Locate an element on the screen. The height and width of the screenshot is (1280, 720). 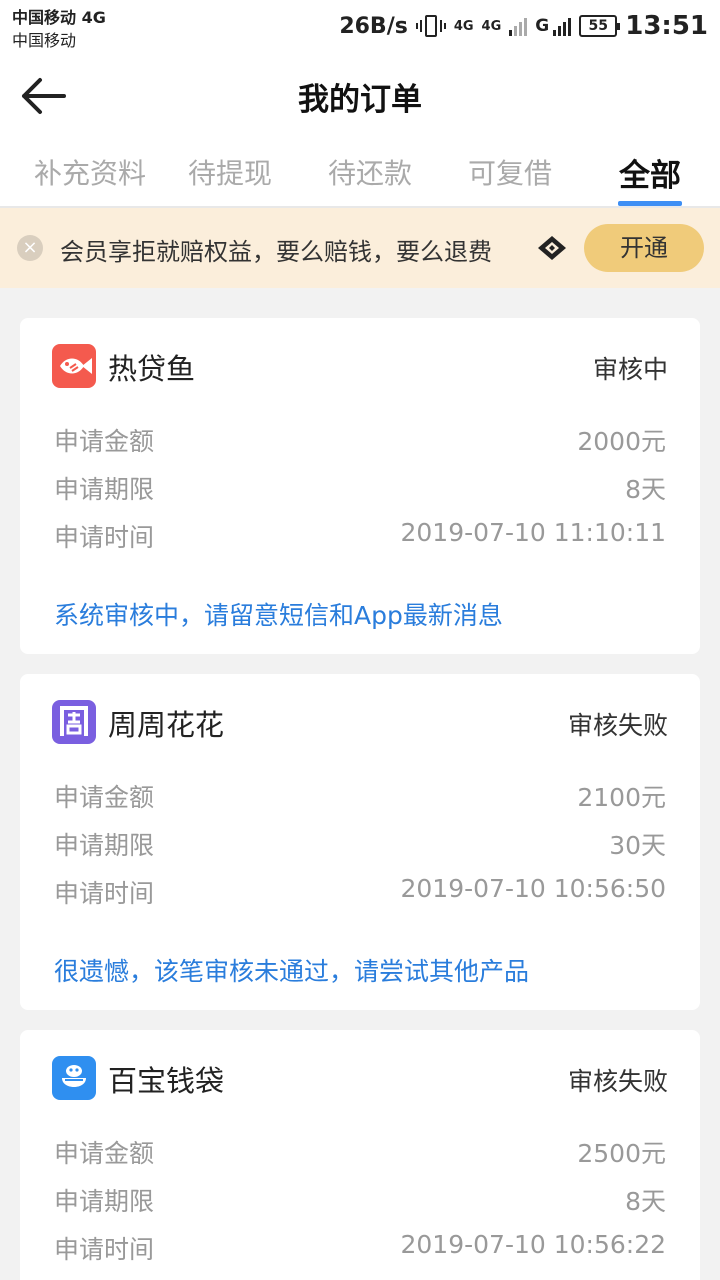
tab-pending-repay: 待还款 is located at coordinates (370, 180).